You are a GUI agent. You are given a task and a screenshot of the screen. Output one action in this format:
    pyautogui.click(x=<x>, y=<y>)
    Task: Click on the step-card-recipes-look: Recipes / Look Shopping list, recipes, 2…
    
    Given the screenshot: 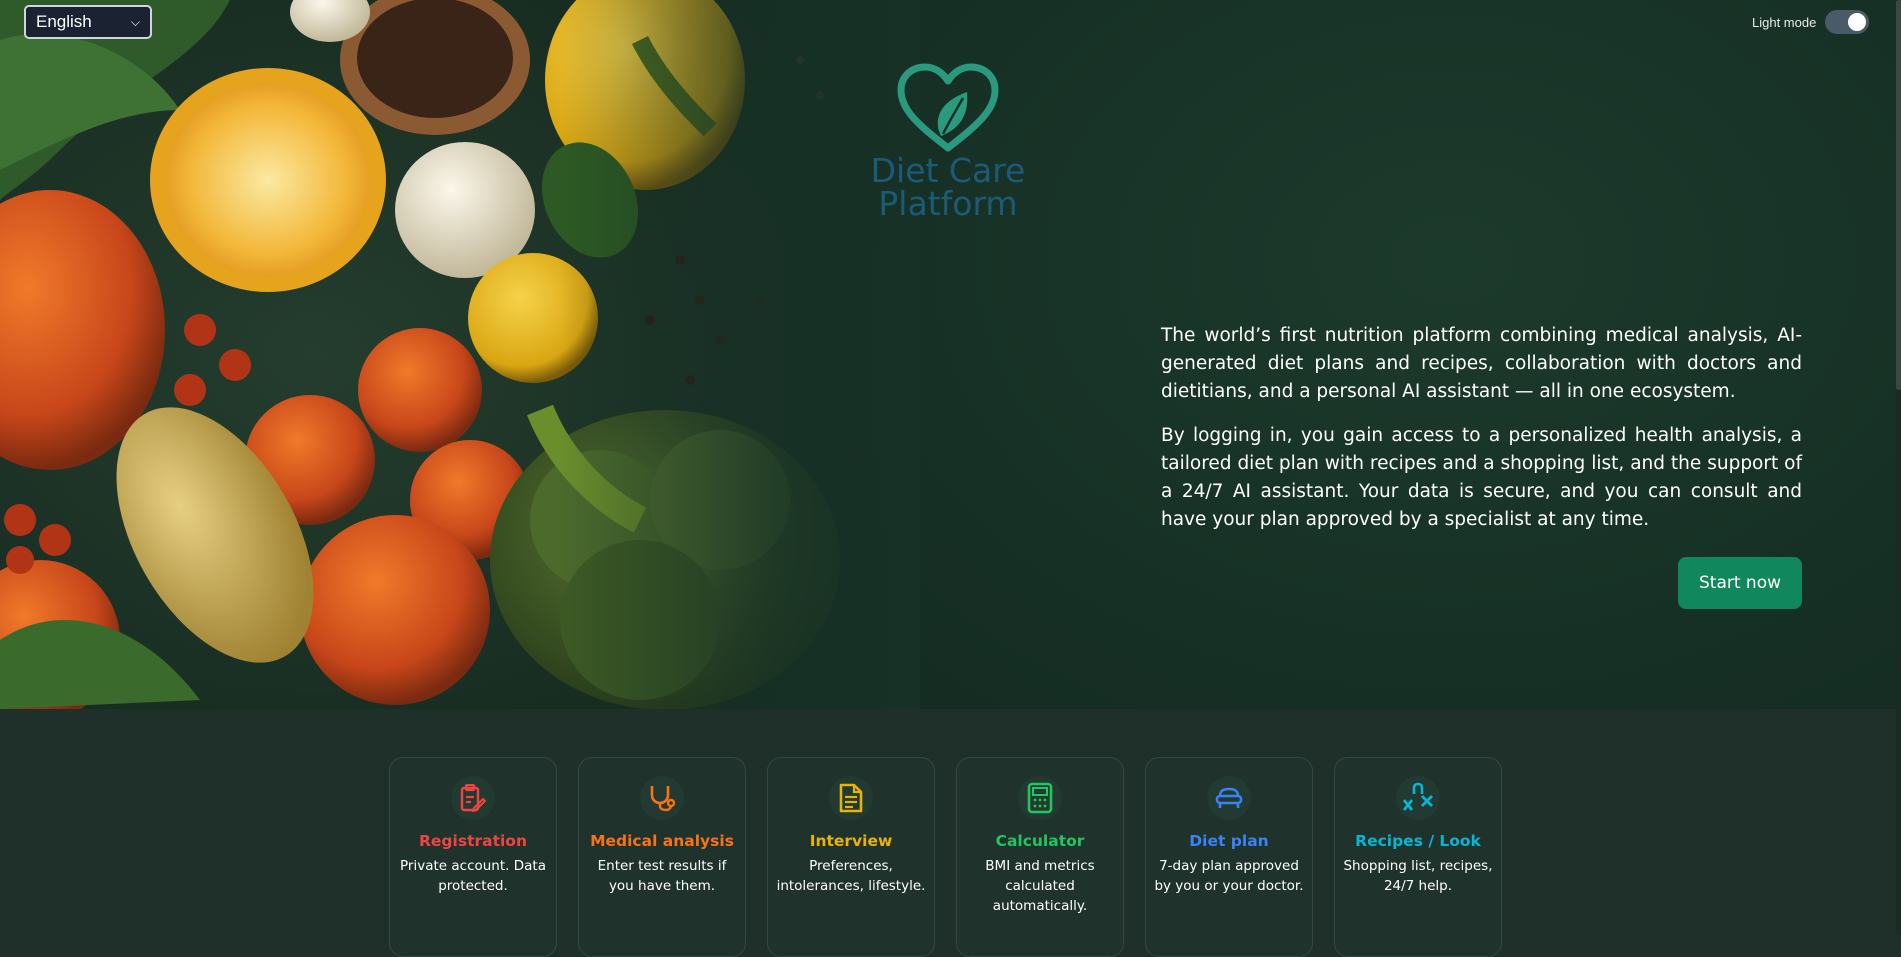 What is the action you would take?
    pyautogui.click(x=1418, y=857)
    